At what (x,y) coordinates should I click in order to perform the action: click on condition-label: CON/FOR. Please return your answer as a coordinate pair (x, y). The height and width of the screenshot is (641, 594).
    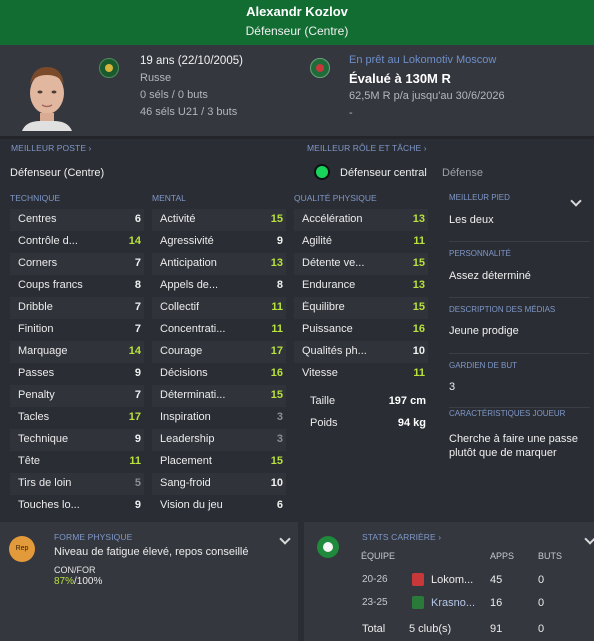
    Looking at the image, I should click on (75, 570).